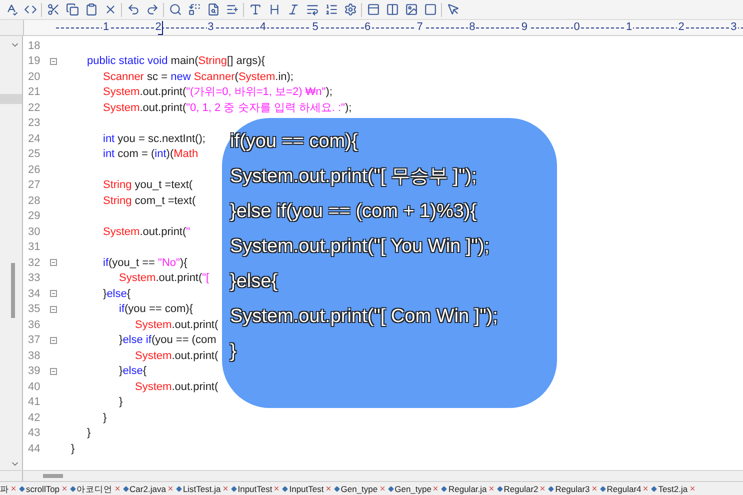  Describe the element at coordinates (35, 340) in the screenshot. I see `line-number: 37` at that location.